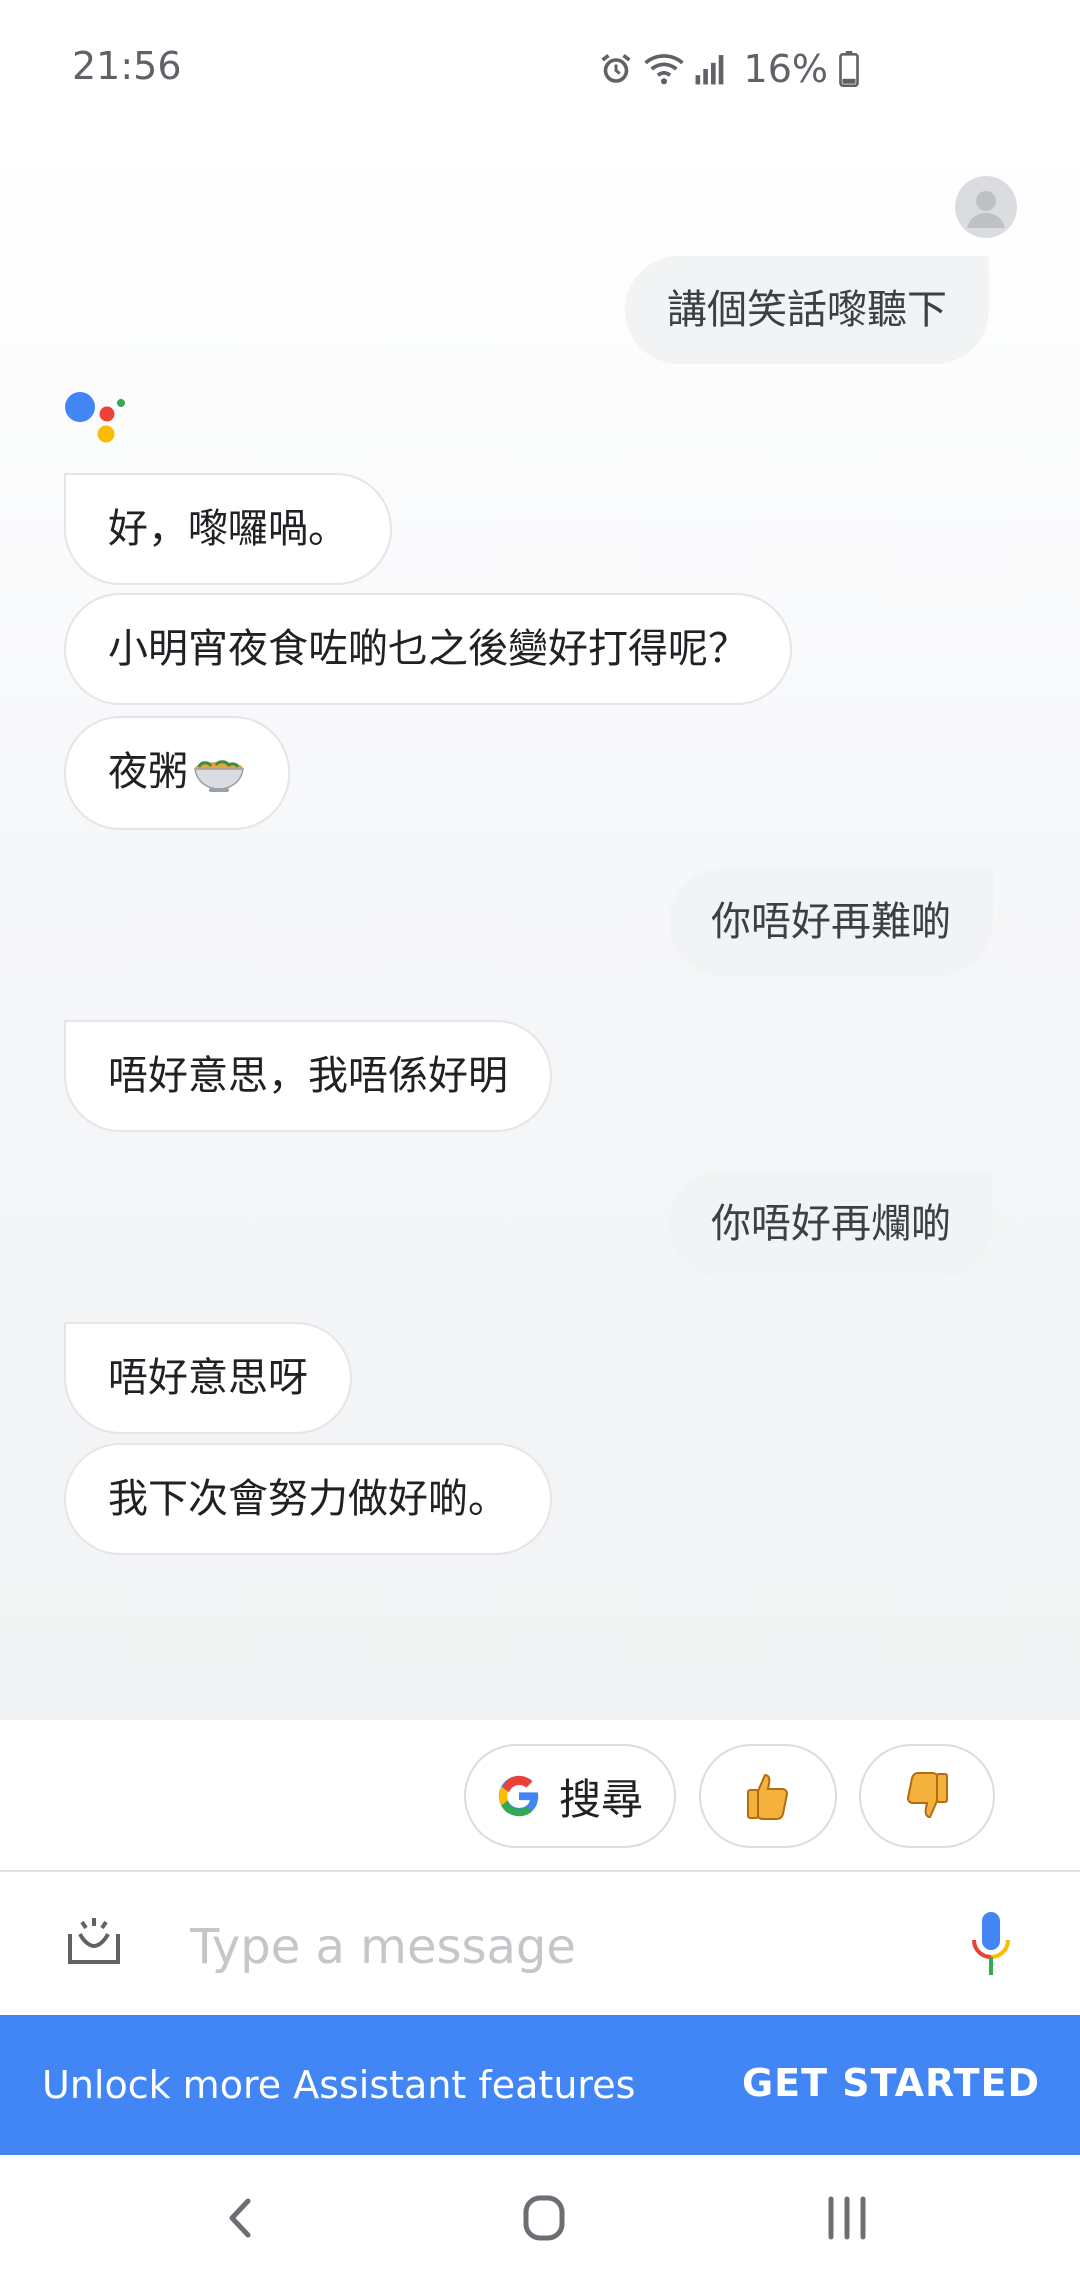 The height and width of the screenshot is (2280, 1080). Describe the element at coordinates (729, 69) in the screenshot. I see `status-icons: 16%` at that location.